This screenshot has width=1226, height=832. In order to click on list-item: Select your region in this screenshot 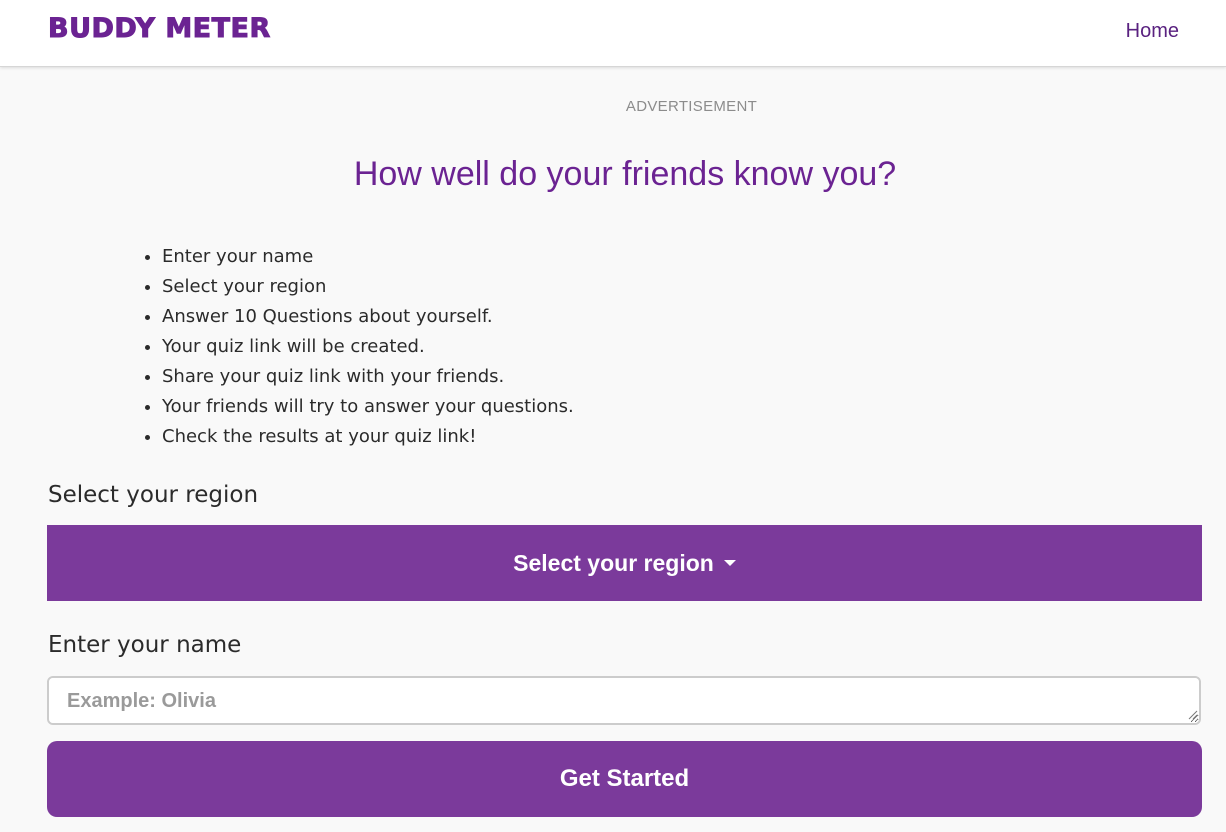, I will do `click(368, 287)`.